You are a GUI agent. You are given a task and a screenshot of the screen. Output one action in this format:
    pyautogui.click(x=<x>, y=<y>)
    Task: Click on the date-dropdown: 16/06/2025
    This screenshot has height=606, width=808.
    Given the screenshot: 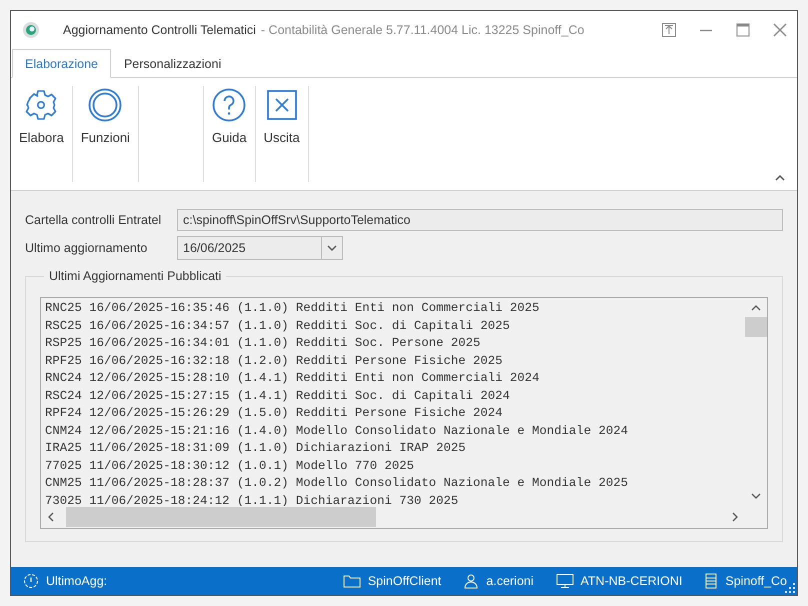 What is the action you would take?
    pyautogui.click(x=260, y=248)
    